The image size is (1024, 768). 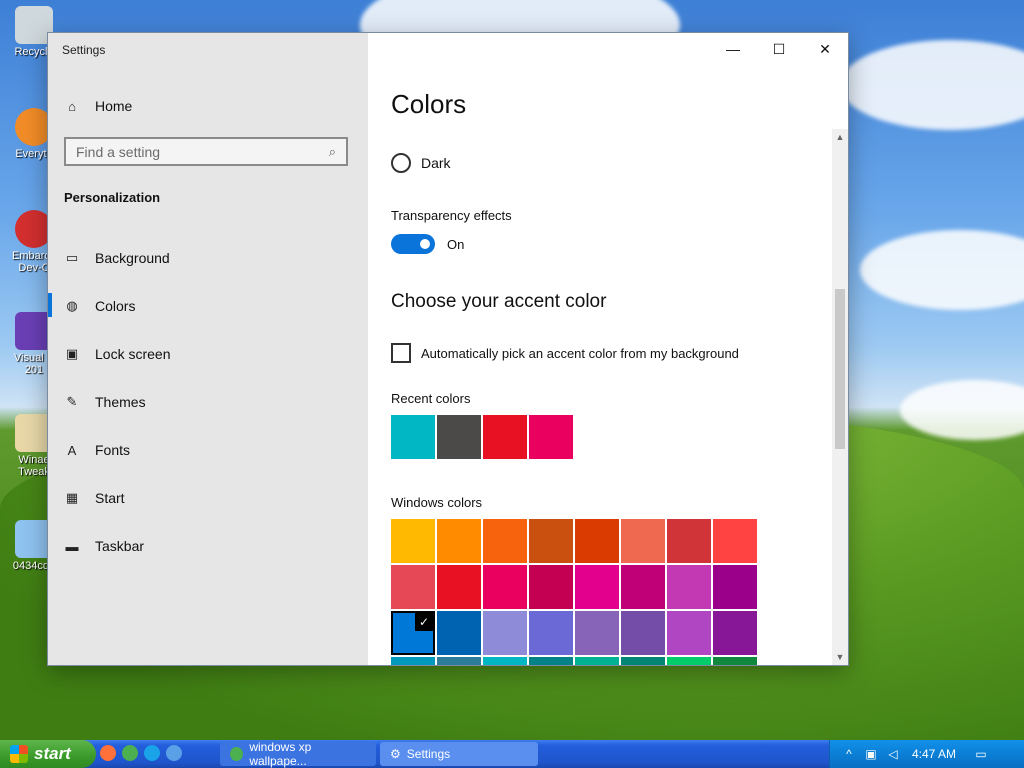 I want to click on sidebar-item-label: Themes, so click(x=120, y=402).